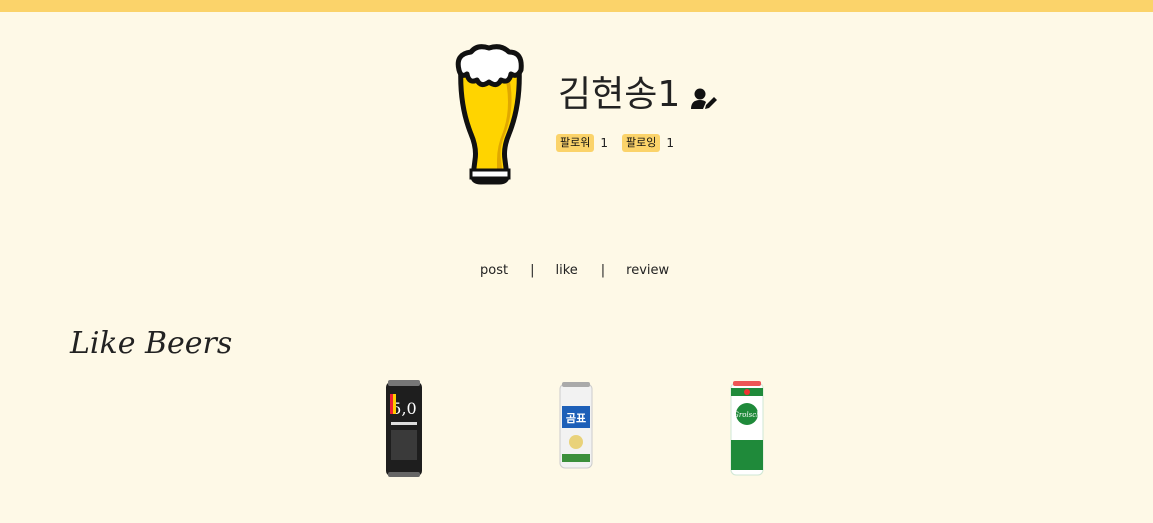  Describe the element at coordinates (705, 99) in the screenshot. I see `user-edit-icon` at that location.